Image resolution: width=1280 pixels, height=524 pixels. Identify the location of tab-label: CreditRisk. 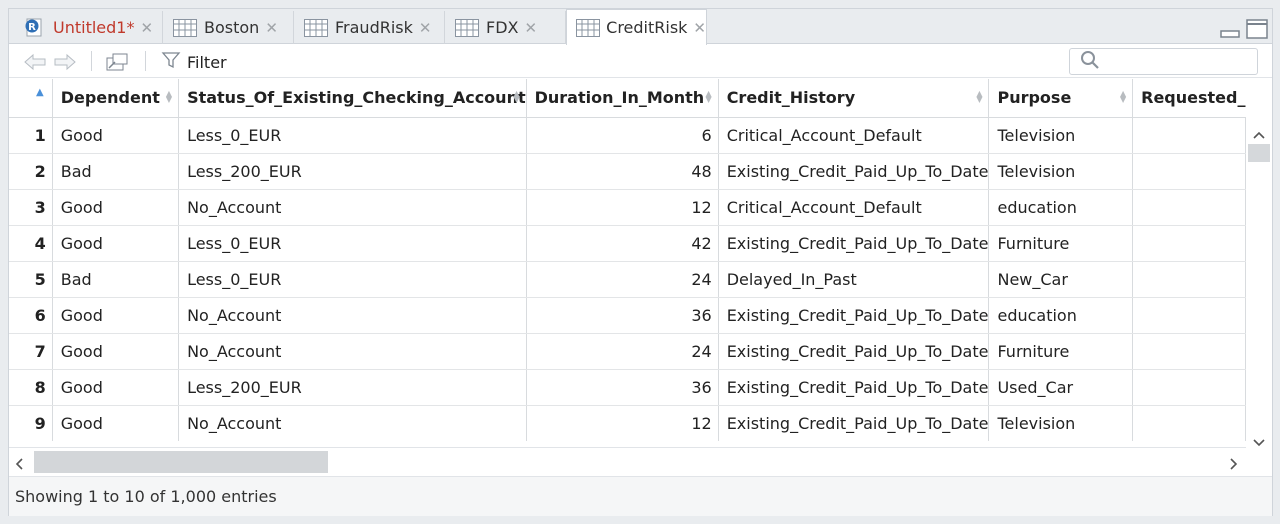
(647, 27).